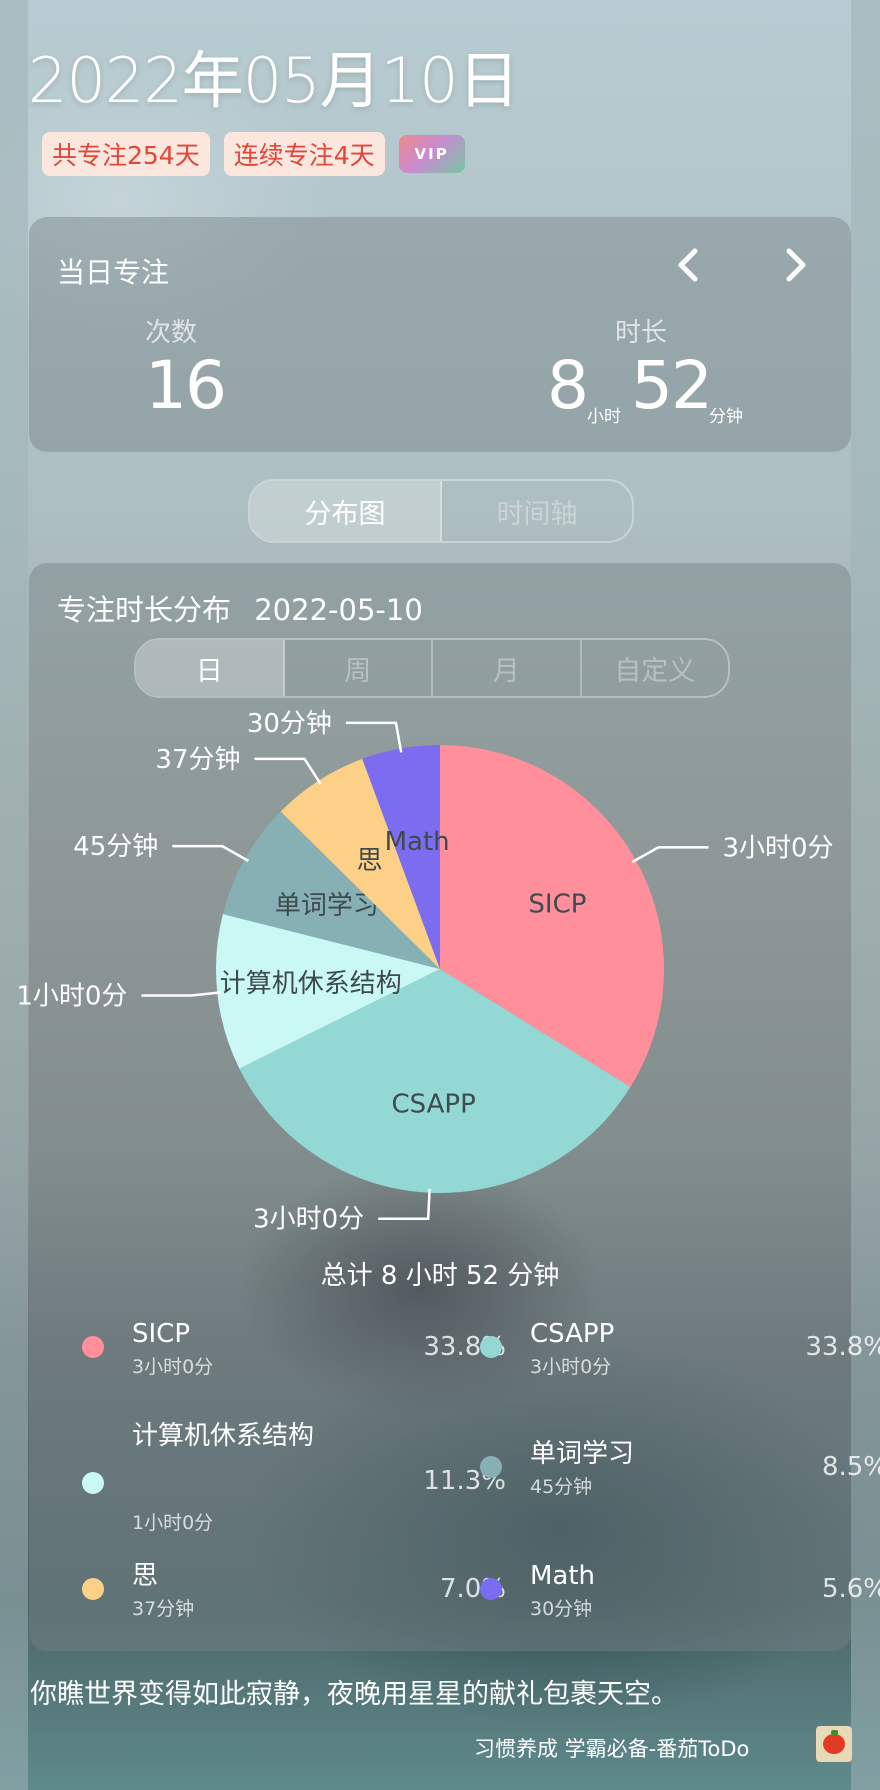 The width and height of the screenshot is (880, 1790). What do you see at coordinates (145, 1576) in the screenshot?
I see `legend-name: 思` at bounding box center [145, 1576].